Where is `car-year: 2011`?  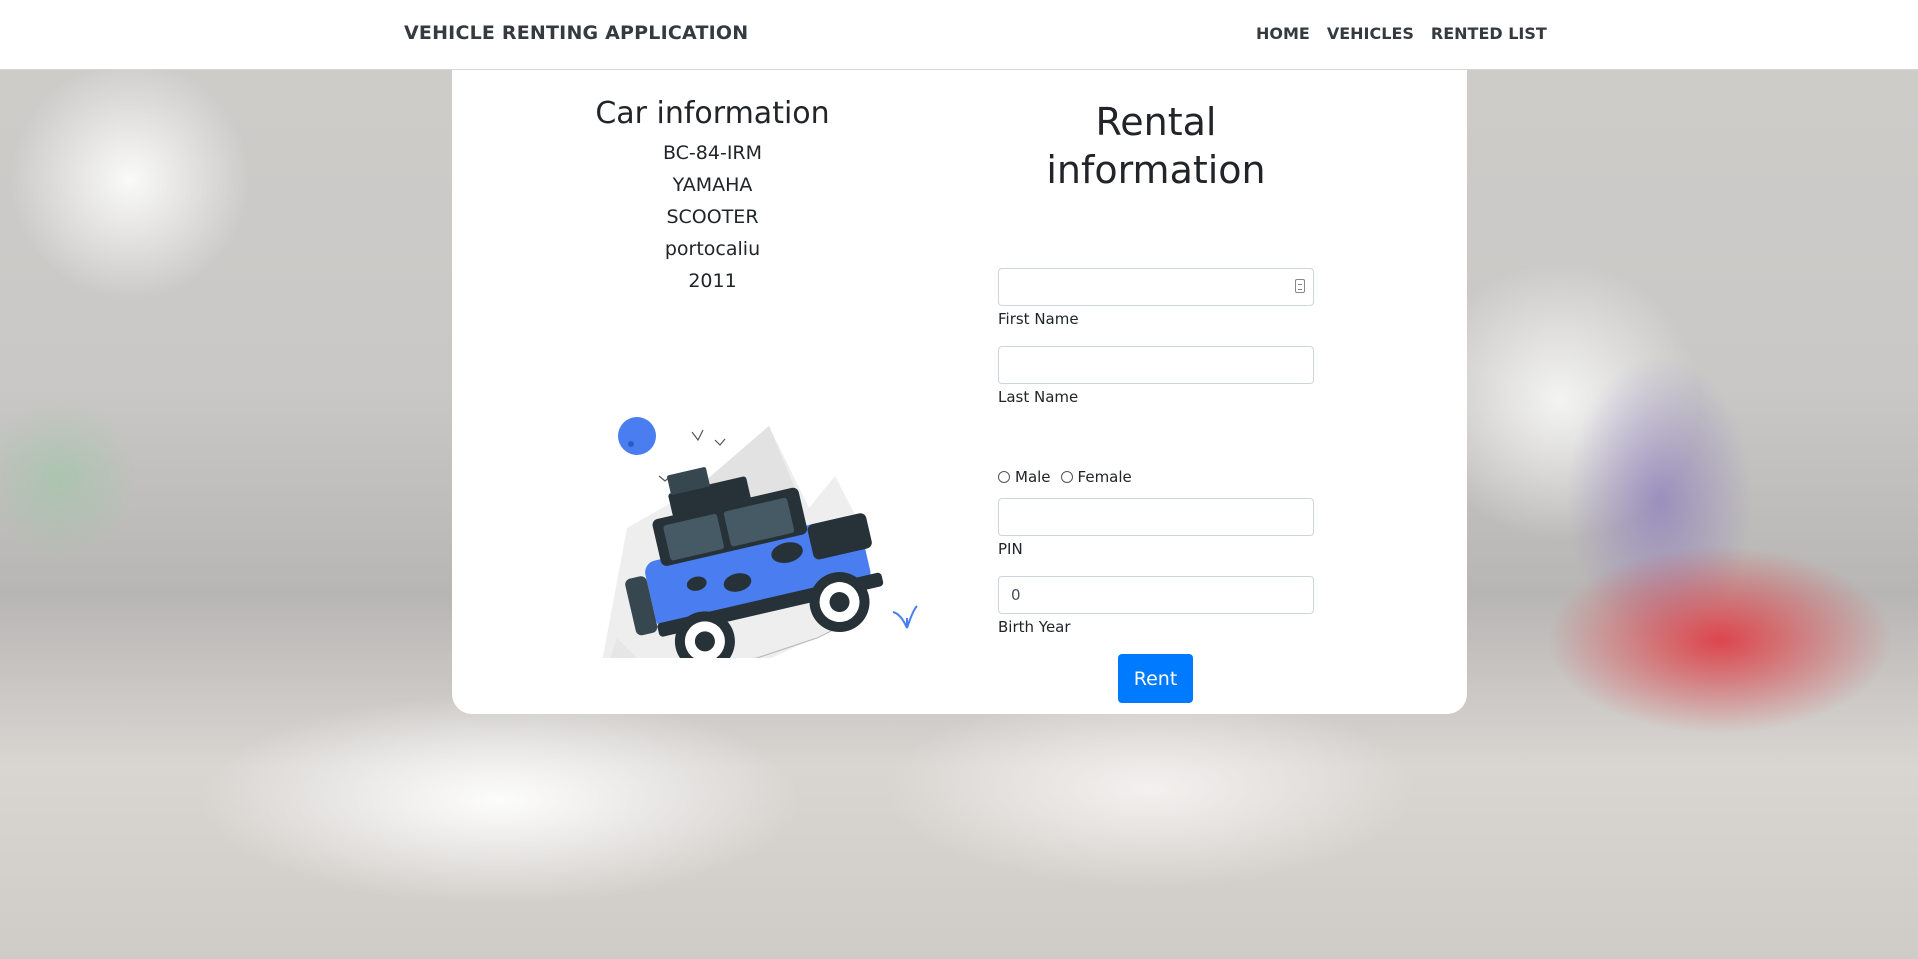
car-year: 2011 is located at coordinates (712, 281).